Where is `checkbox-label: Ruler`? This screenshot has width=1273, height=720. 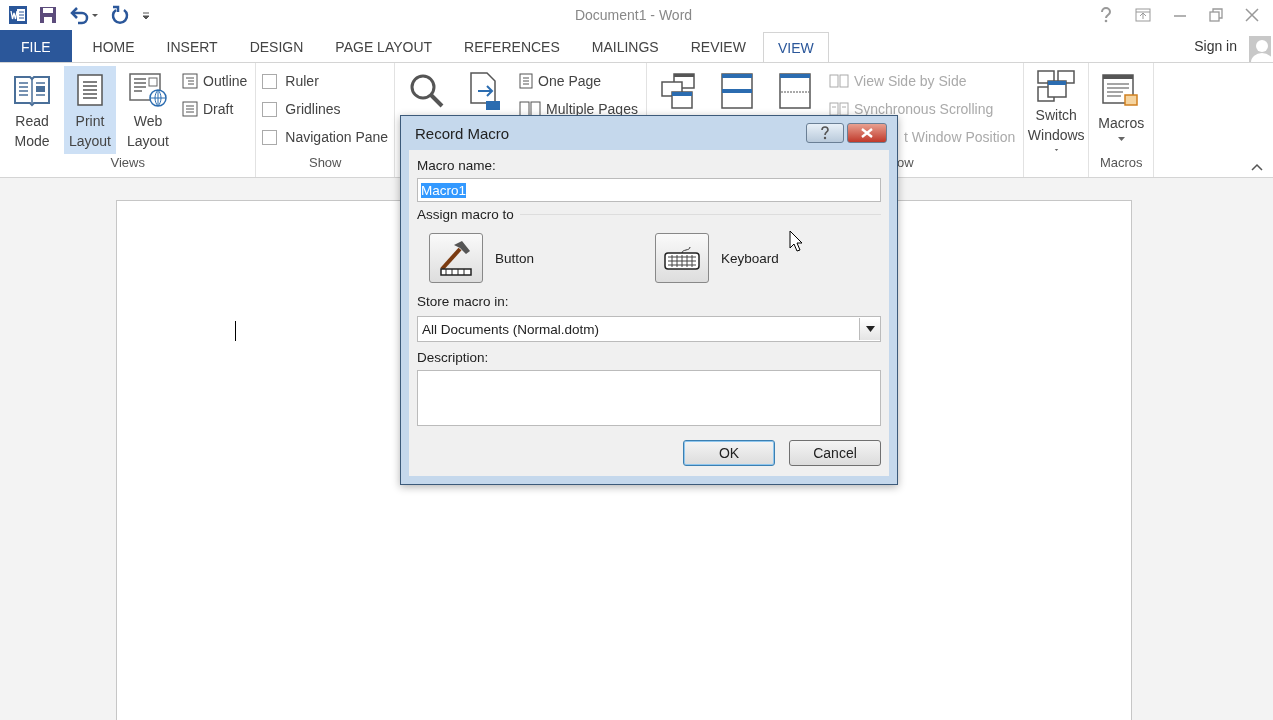 checkbox-label: Ruler is located at coordinates (302, 81).